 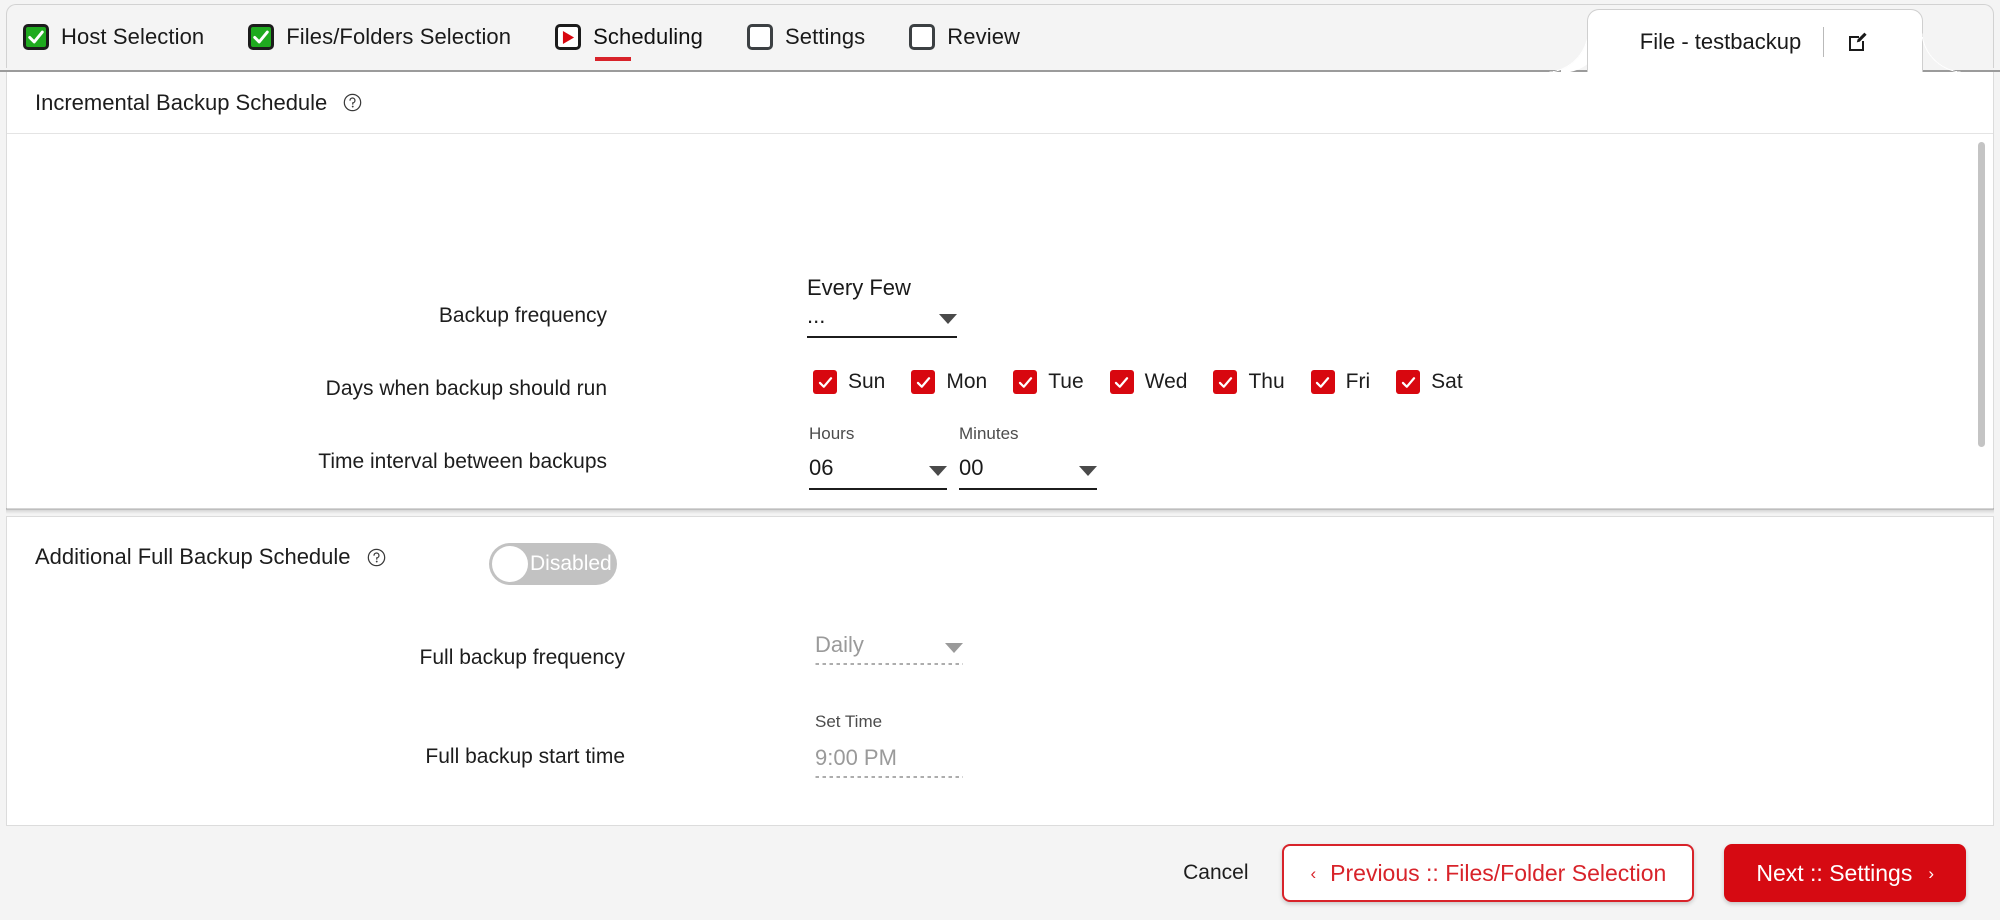 I want to click on wizard-step-files-folders-selection: Files/Folders Selection, so click(x=379, y=37).